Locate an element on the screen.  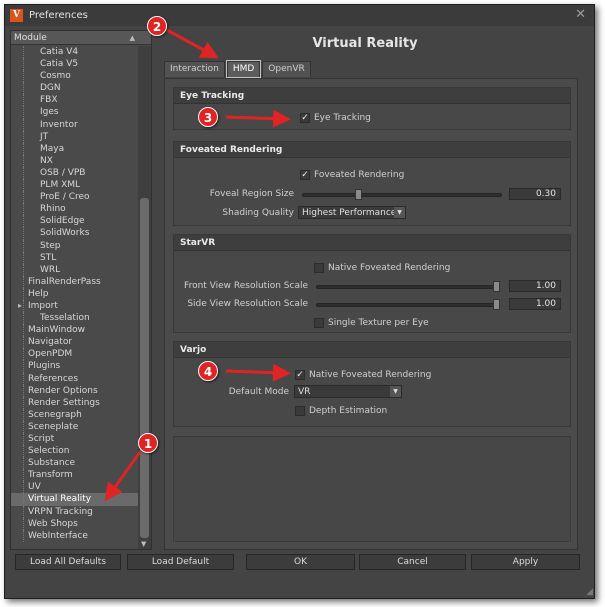
module-item-label: ProE / Creo is located at coordinates (65, 197).